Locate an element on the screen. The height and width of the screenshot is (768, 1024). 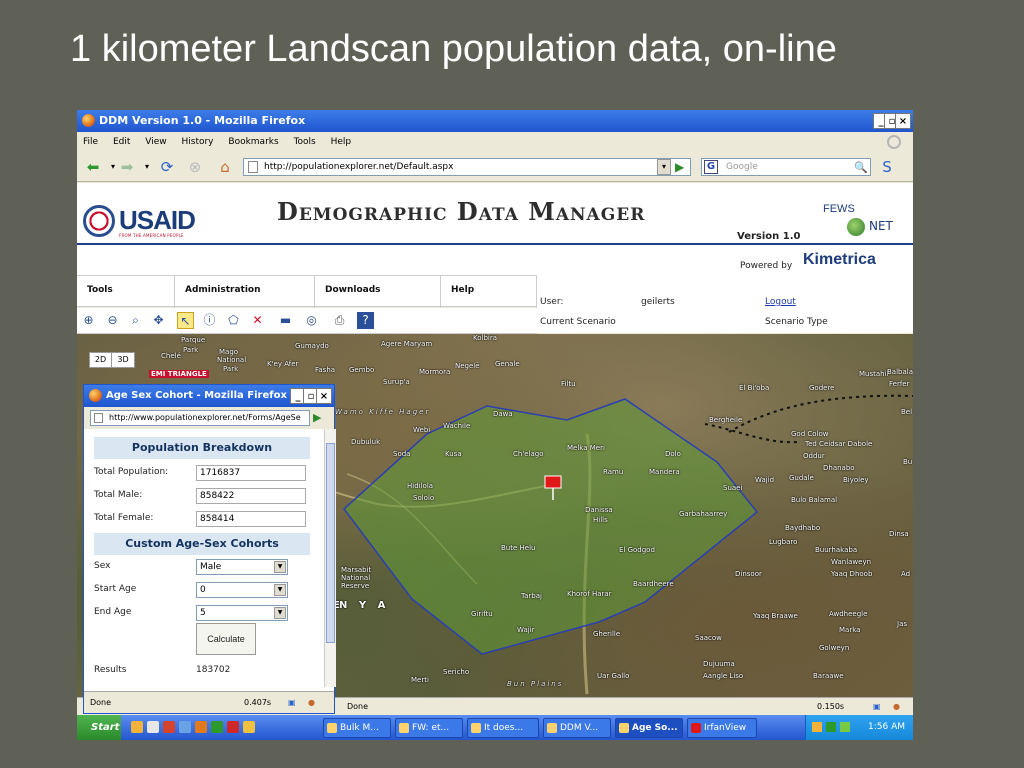
total-population-label: Total Population: is located at coordinates (131, 472).